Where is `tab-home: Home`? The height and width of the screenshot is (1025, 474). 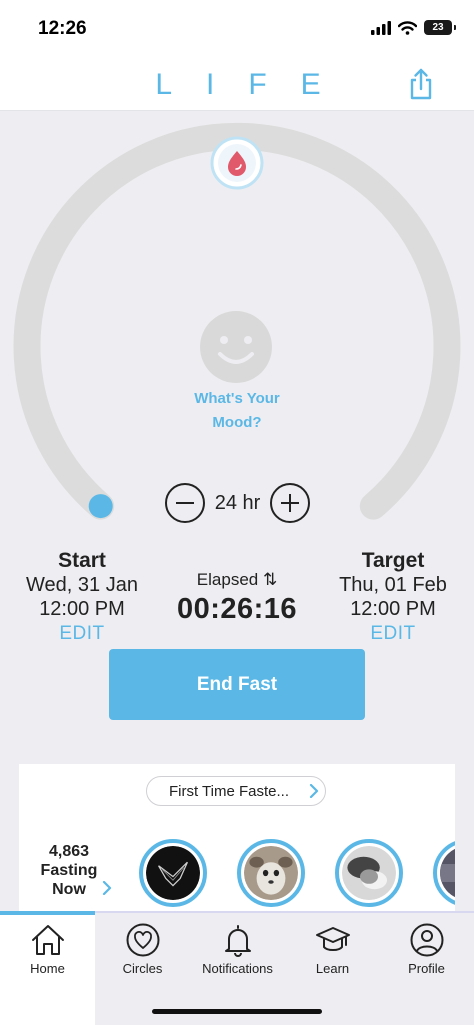 tab-home: Home is located at coordinates (47, 963).